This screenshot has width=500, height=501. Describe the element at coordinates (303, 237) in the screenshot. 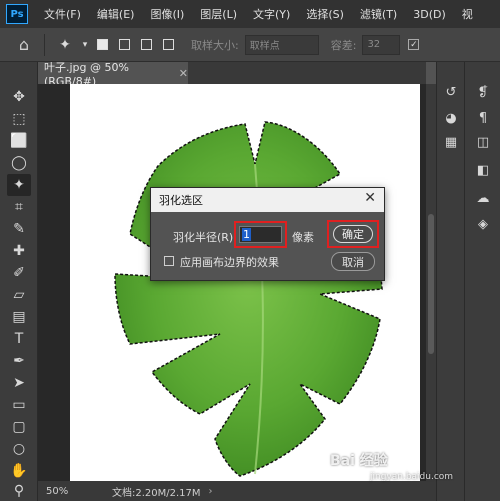

I see `unit-label: 像素` at that location.